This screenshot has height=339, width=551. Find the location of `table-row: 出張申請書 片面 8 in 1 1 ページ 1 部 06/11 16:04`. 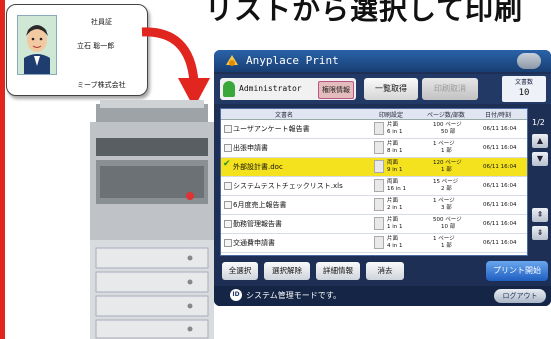

table-row: 出張申請書 片面 8 in 1 1 ページ 1 部 06/11 16:04 is located at coordinates (374, 148).